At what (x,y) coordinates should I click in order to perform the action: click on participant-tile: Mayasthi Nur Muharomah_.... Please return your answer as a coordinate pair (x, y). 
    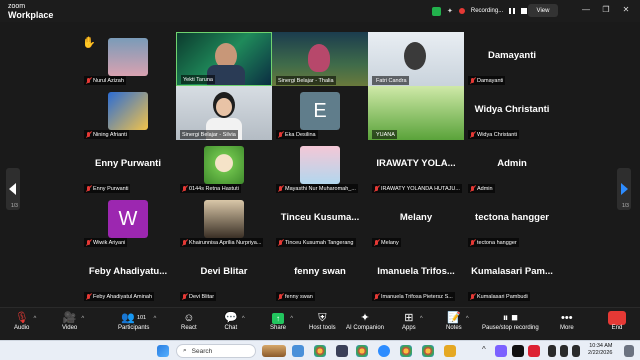
    Looking at the image, I should click on (320, 167).